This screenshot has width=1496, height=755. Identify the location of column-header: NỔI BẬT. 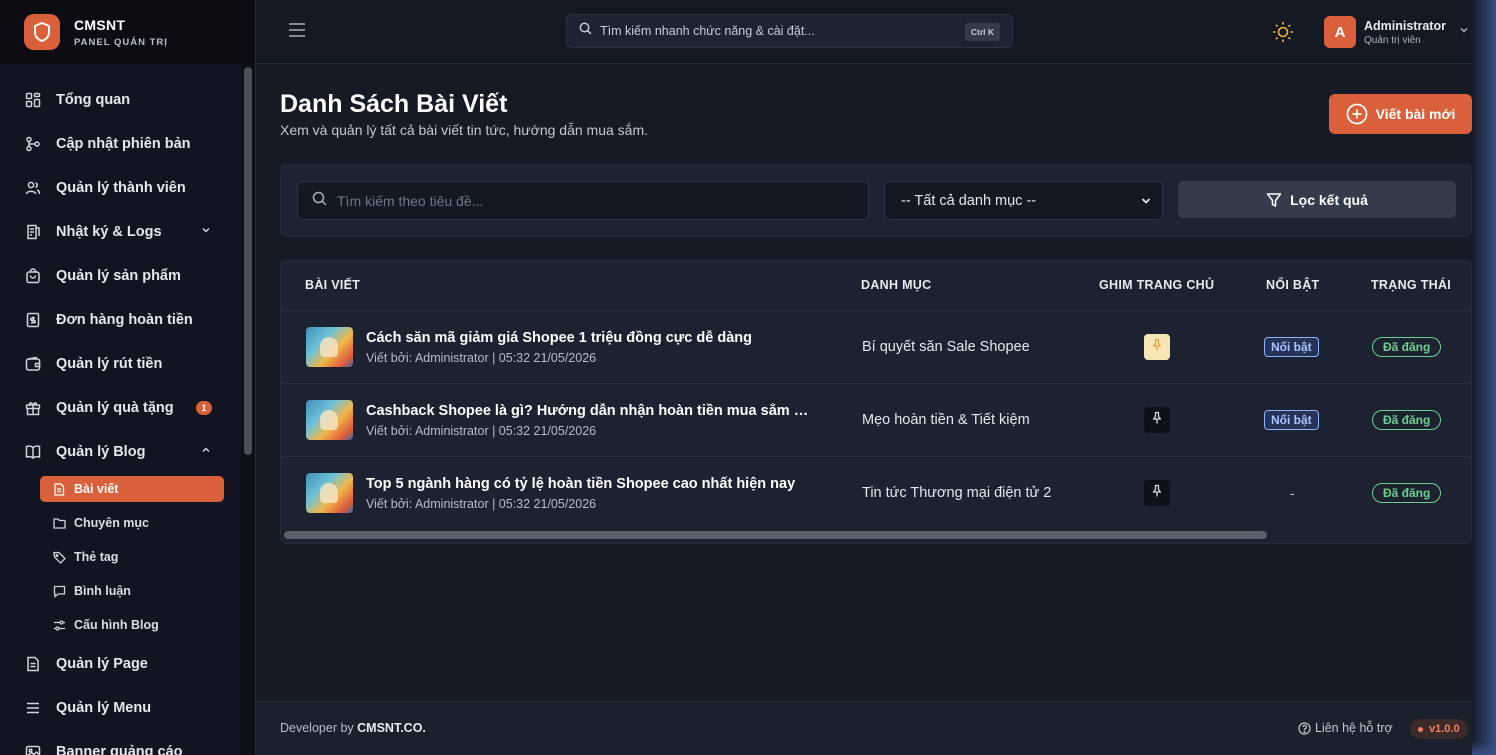
(1293, 285).